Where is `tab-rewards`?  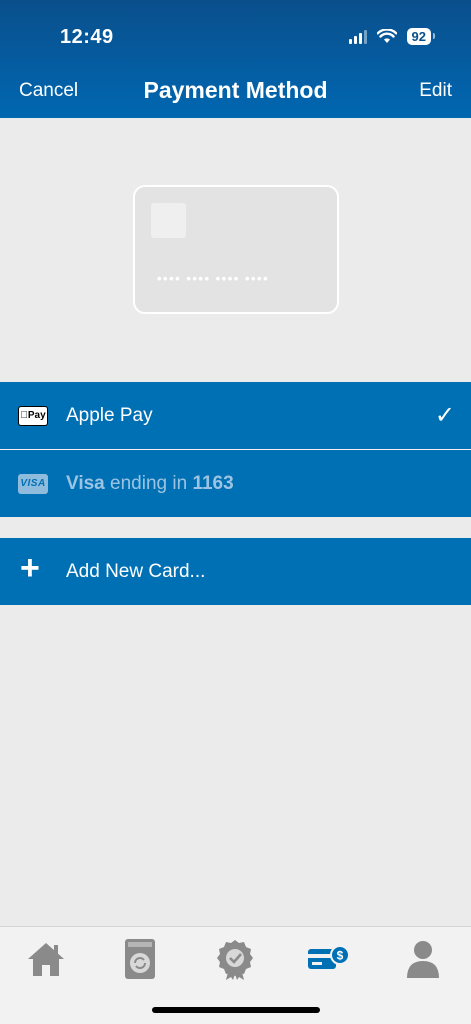 tab-rewards is located at coordinates (235, 959).